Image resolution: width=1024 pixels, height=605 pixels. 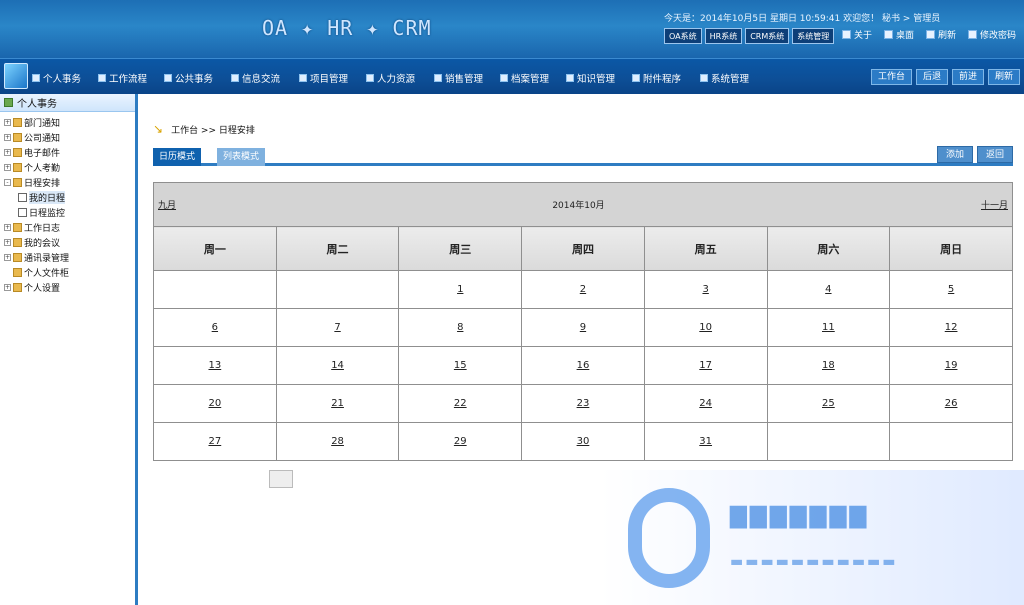 I want to click on nav-sales: 销售管理, so click(x=458, y=78).